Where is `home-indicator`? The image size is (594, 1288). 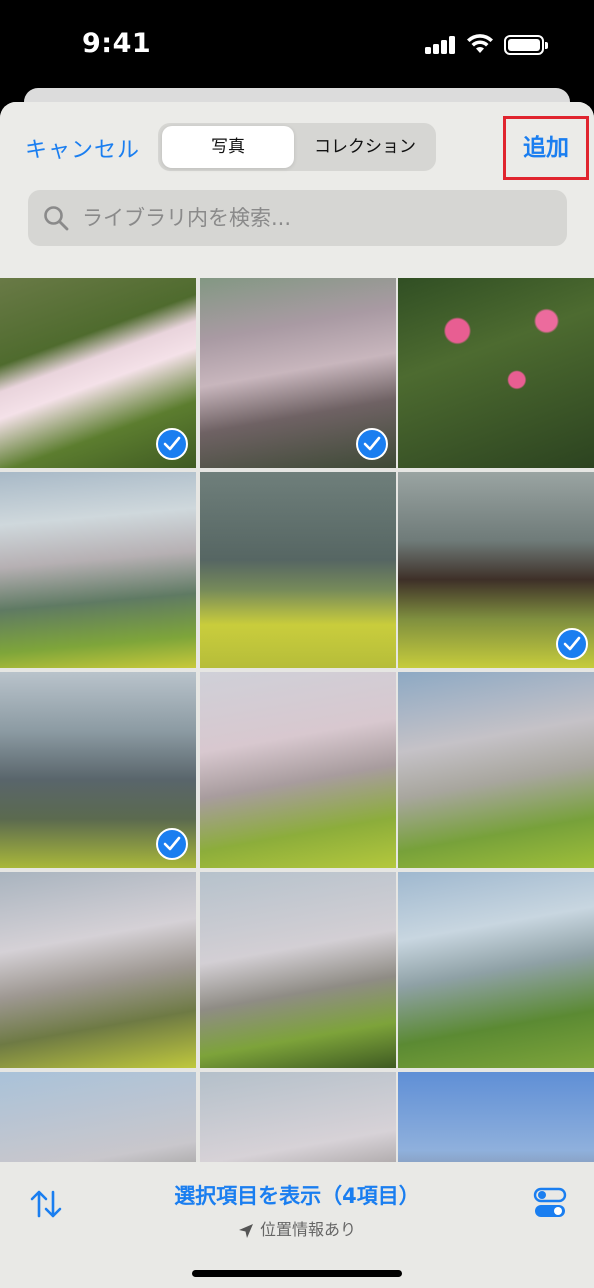 home-indicator is located at coordinates (297, 1273).